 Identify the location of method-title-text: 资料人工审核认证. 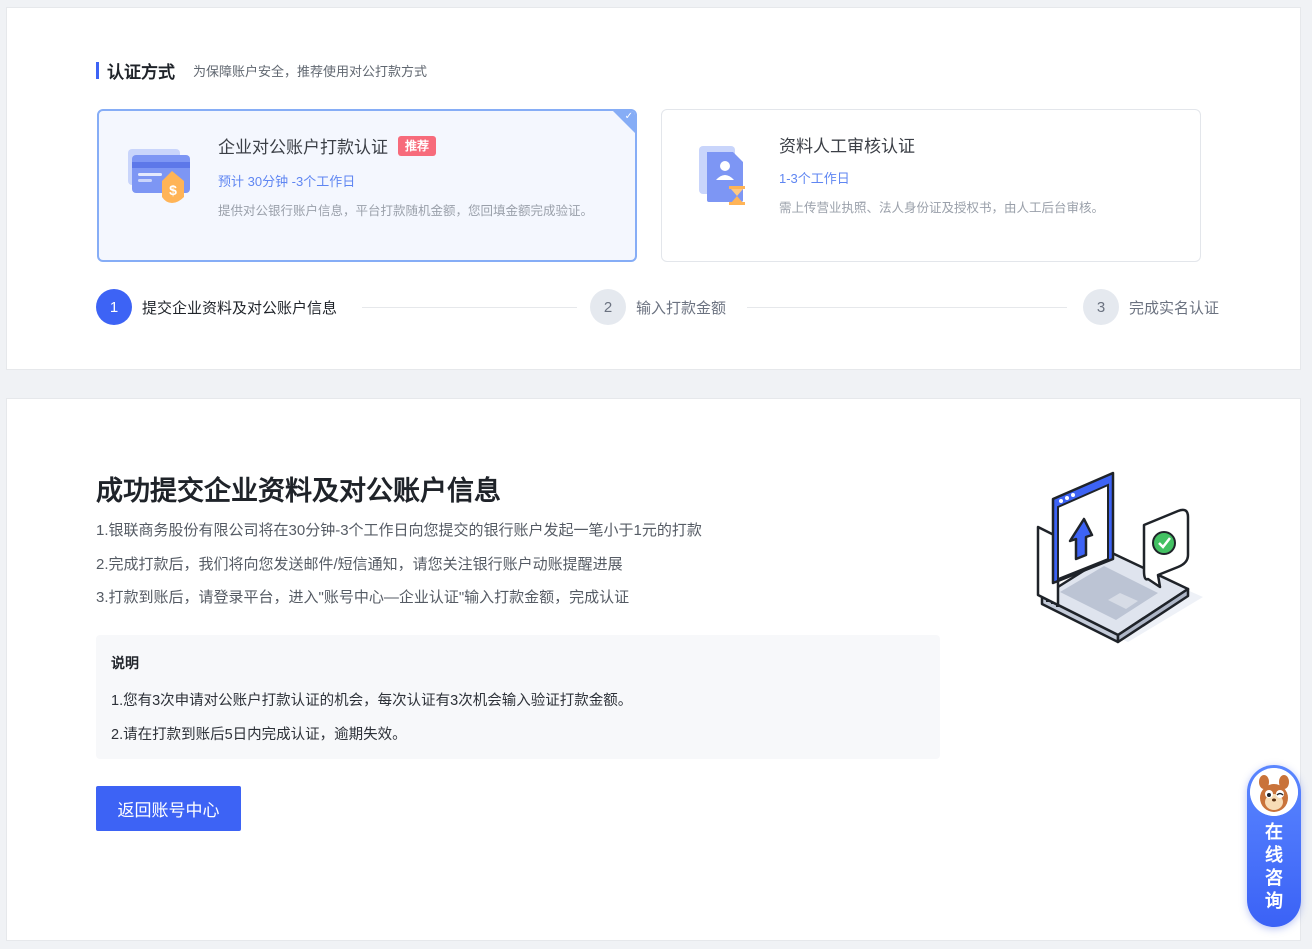
(847, 146).